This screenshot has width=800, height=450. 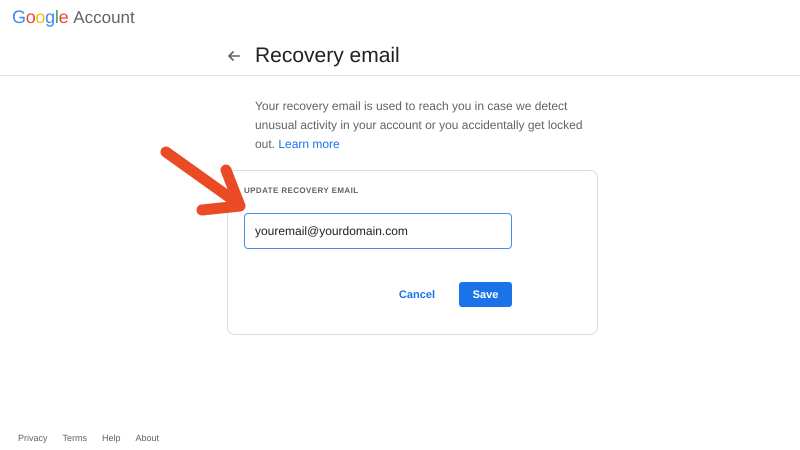 I want to click on footer-link: Help, so click(x=111, y=441).